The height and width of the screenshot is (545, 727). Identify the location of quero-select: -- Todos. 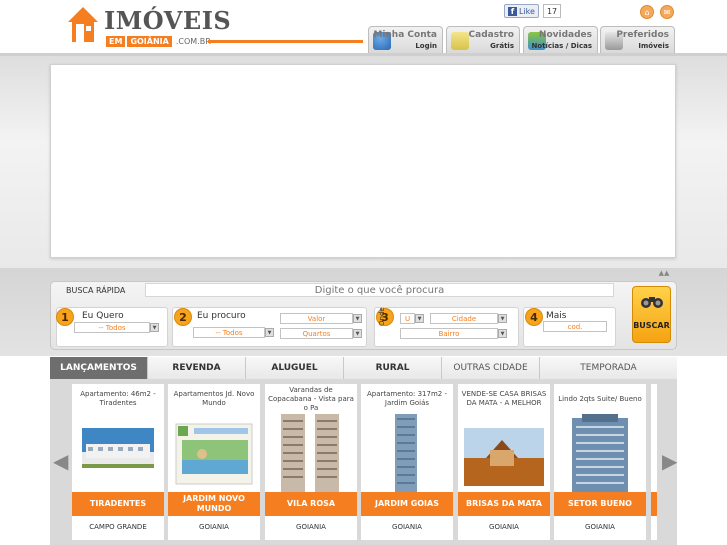
(112, 327).